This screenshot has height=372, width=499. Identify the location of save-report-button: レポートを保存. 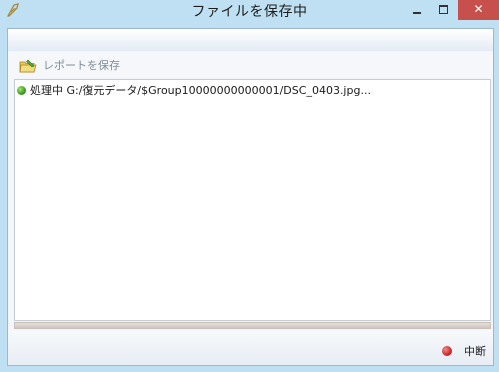
(69, 65).